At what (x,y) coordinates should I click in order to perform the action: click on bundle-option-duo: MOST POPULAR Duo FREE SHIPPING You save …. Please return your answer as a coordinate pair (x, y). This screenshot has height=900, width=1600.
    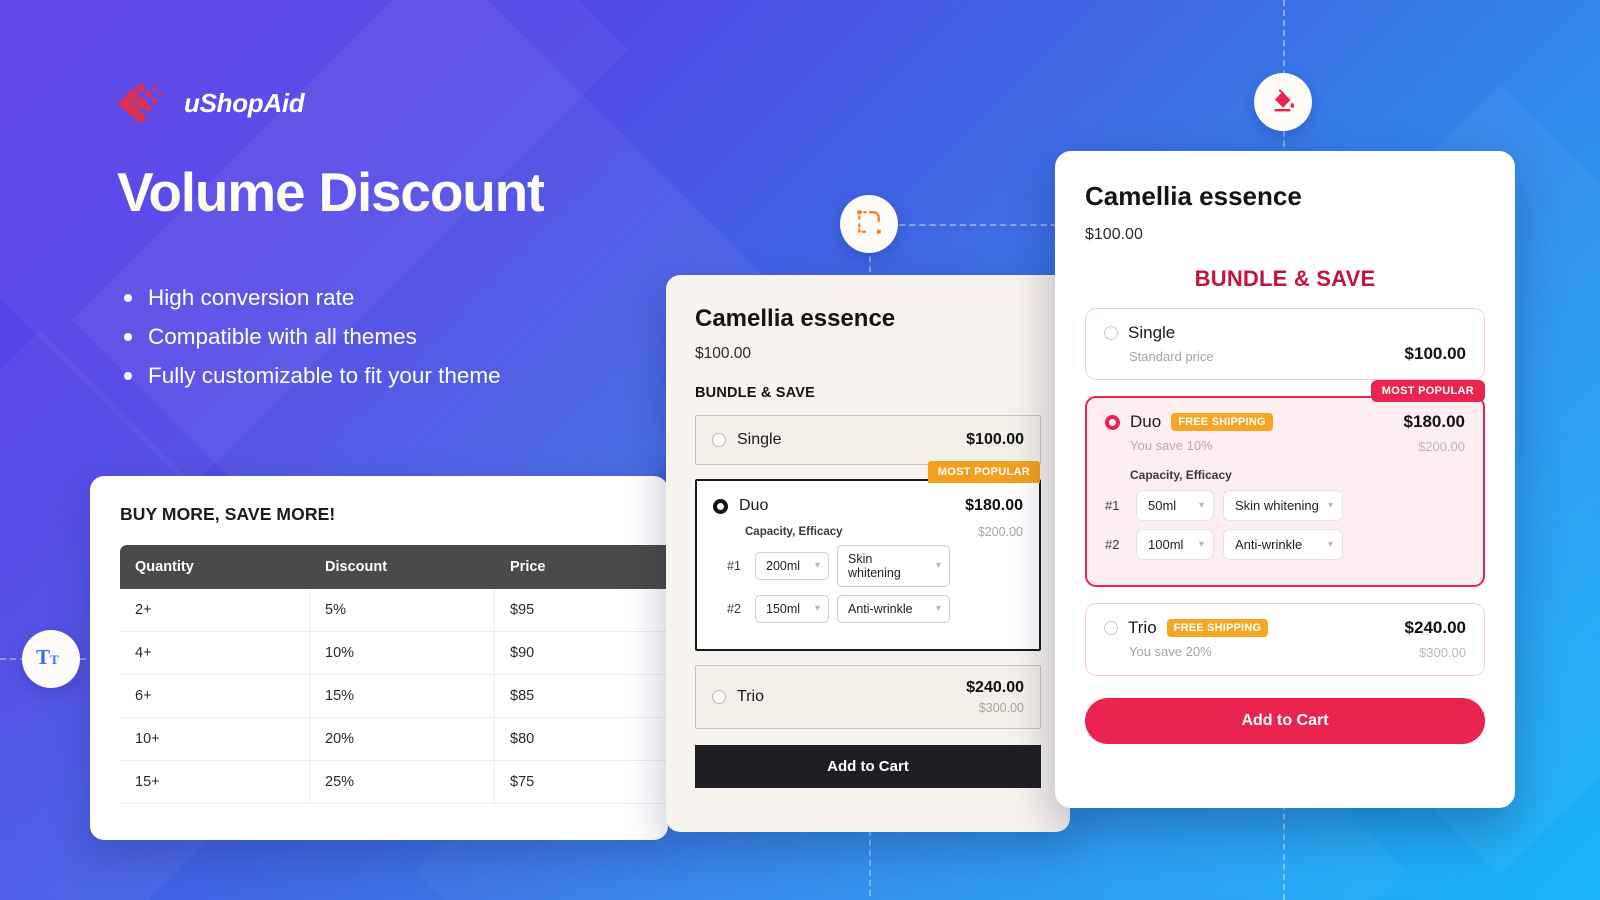
    Looking at the image, I should click on (1285, 483).